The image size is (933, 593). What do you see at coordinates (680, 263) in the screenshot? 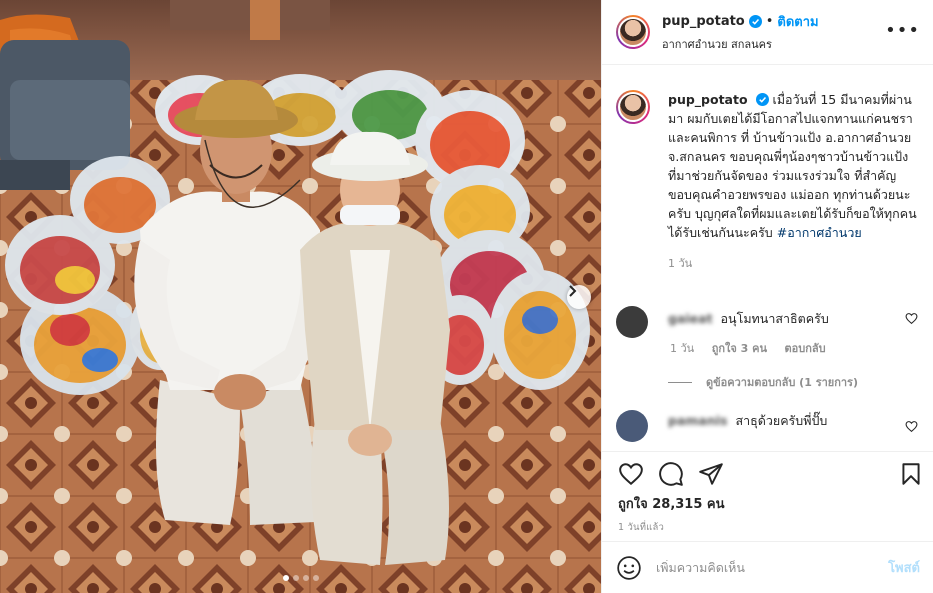
I see `caption-time: 1 วัน` at bounding box center [680, 263].